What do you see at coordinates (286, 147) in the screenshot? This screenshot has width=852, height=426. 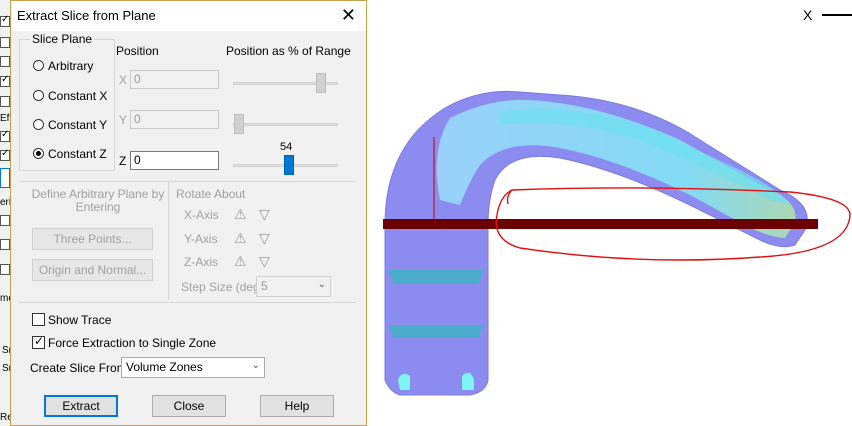 I see `z-percent-value: 54` at bounding box center [286, 147].